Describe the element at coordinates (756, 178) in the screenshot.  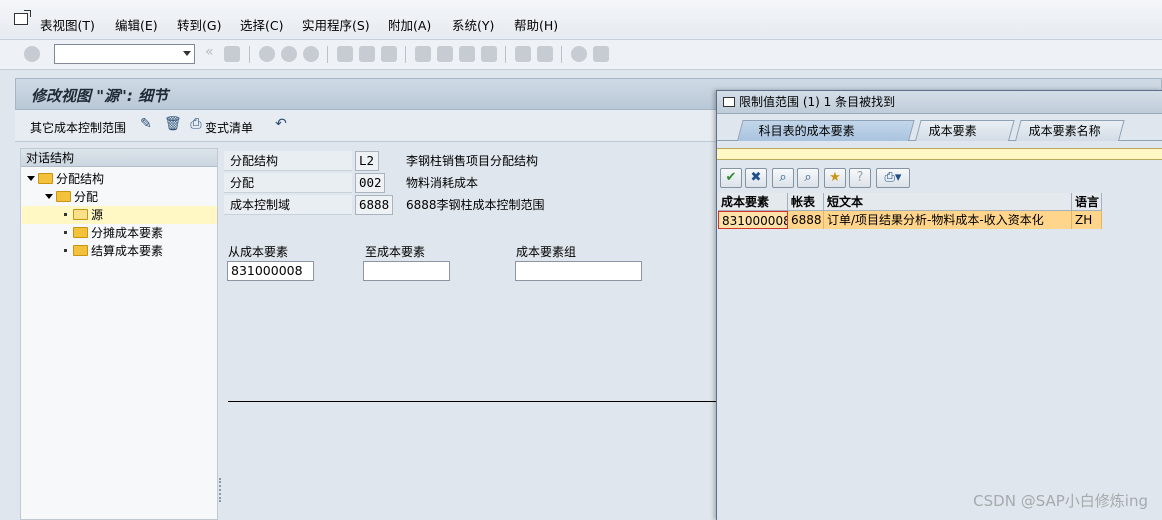
I see `cancel-x-icon: ✖` at that location.